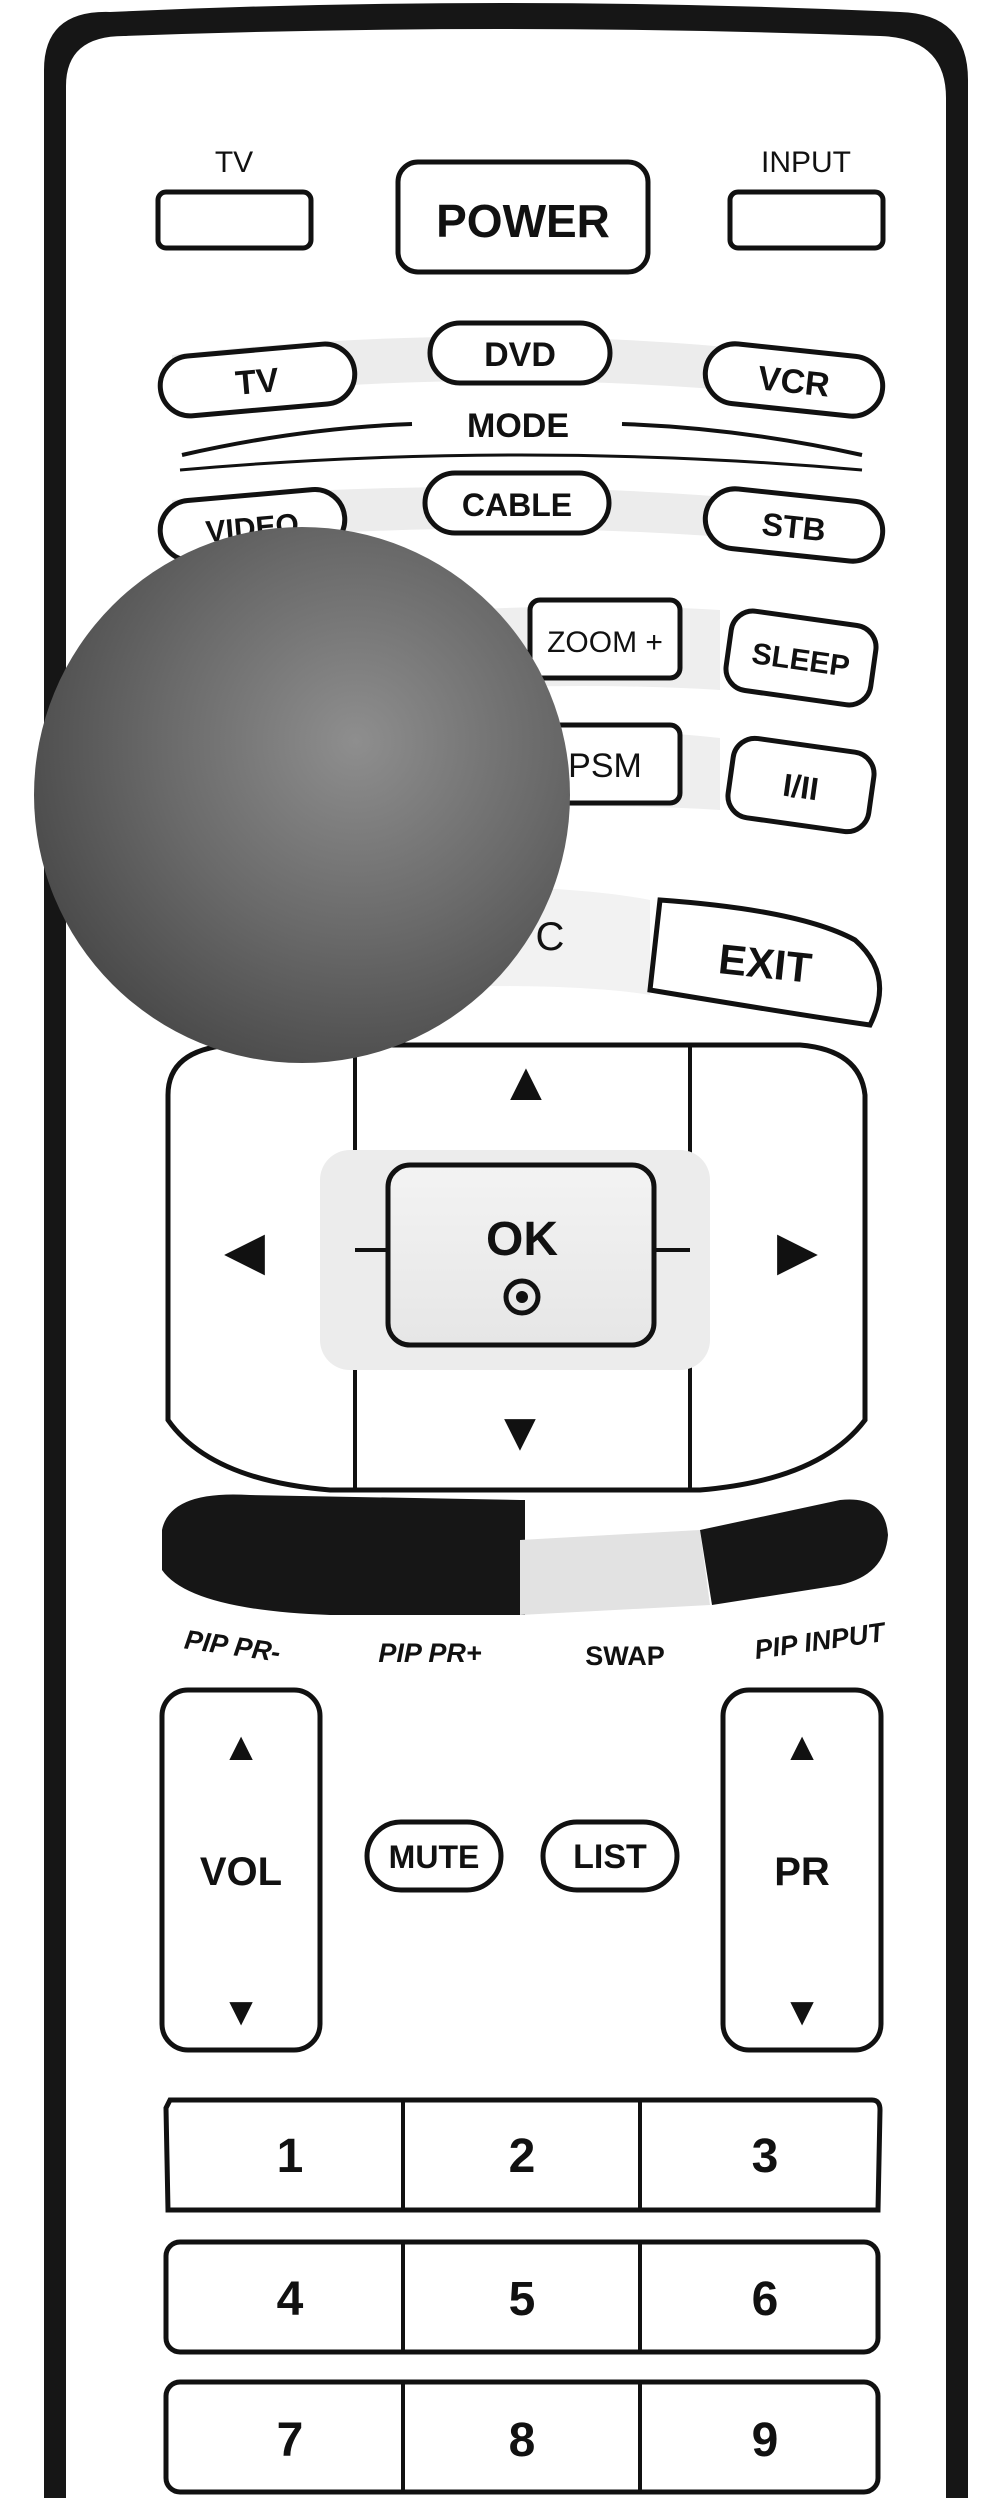  Describe the element at coordinates (802, 1872) in the screenshot. I see `program-label: PR` at that location.